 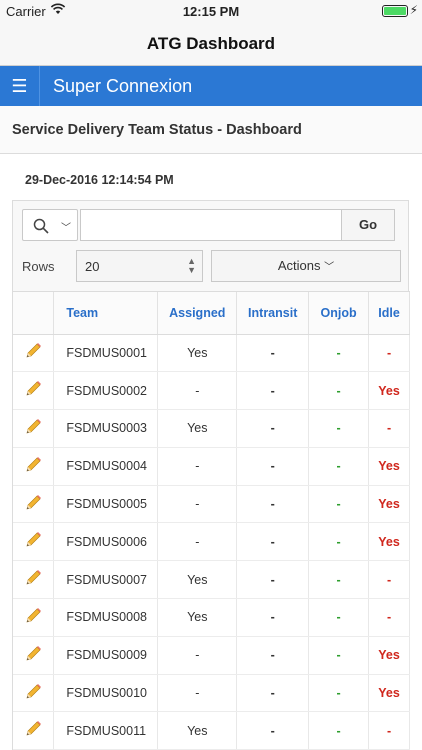 What do you see at coordinates (106, 655) in the screenshot?
I see `team-cell: FSDMUS0009` at bounding box center [106, 655].